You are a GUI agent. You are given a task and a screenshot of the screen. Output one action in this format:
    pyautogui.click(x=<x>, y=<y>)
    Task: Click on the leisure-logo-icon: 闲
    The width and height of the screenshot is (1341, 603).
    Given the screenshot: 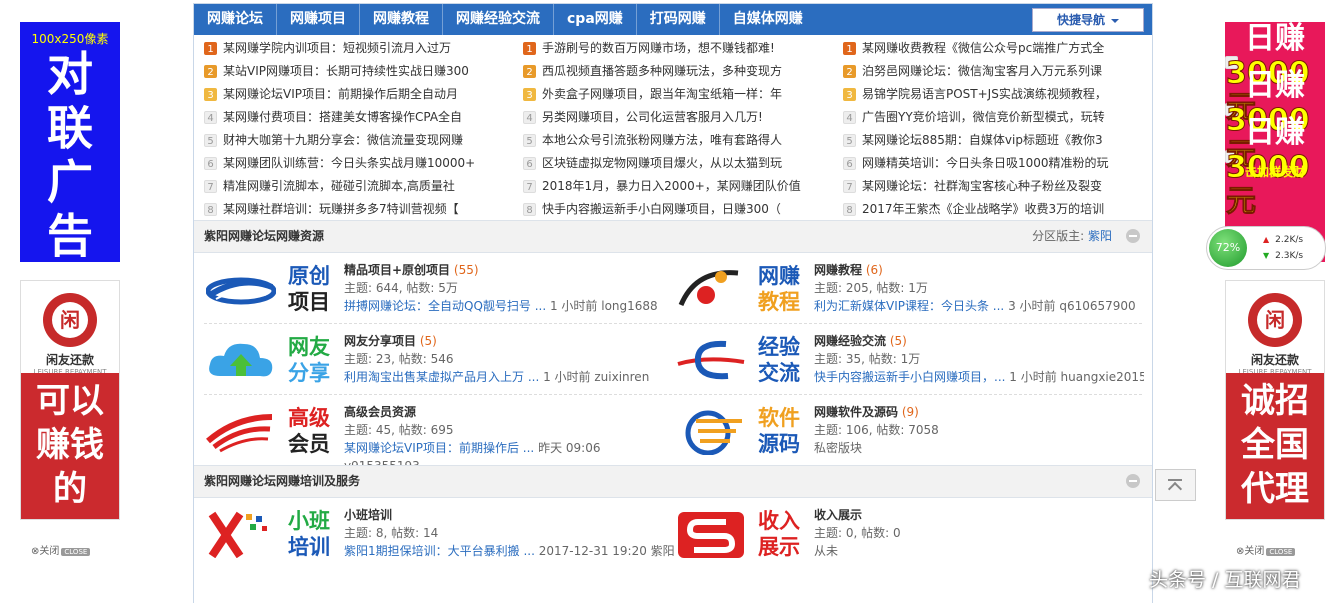 What is the action you would take?
    pyautogui.click(x=1275, y=320)
    